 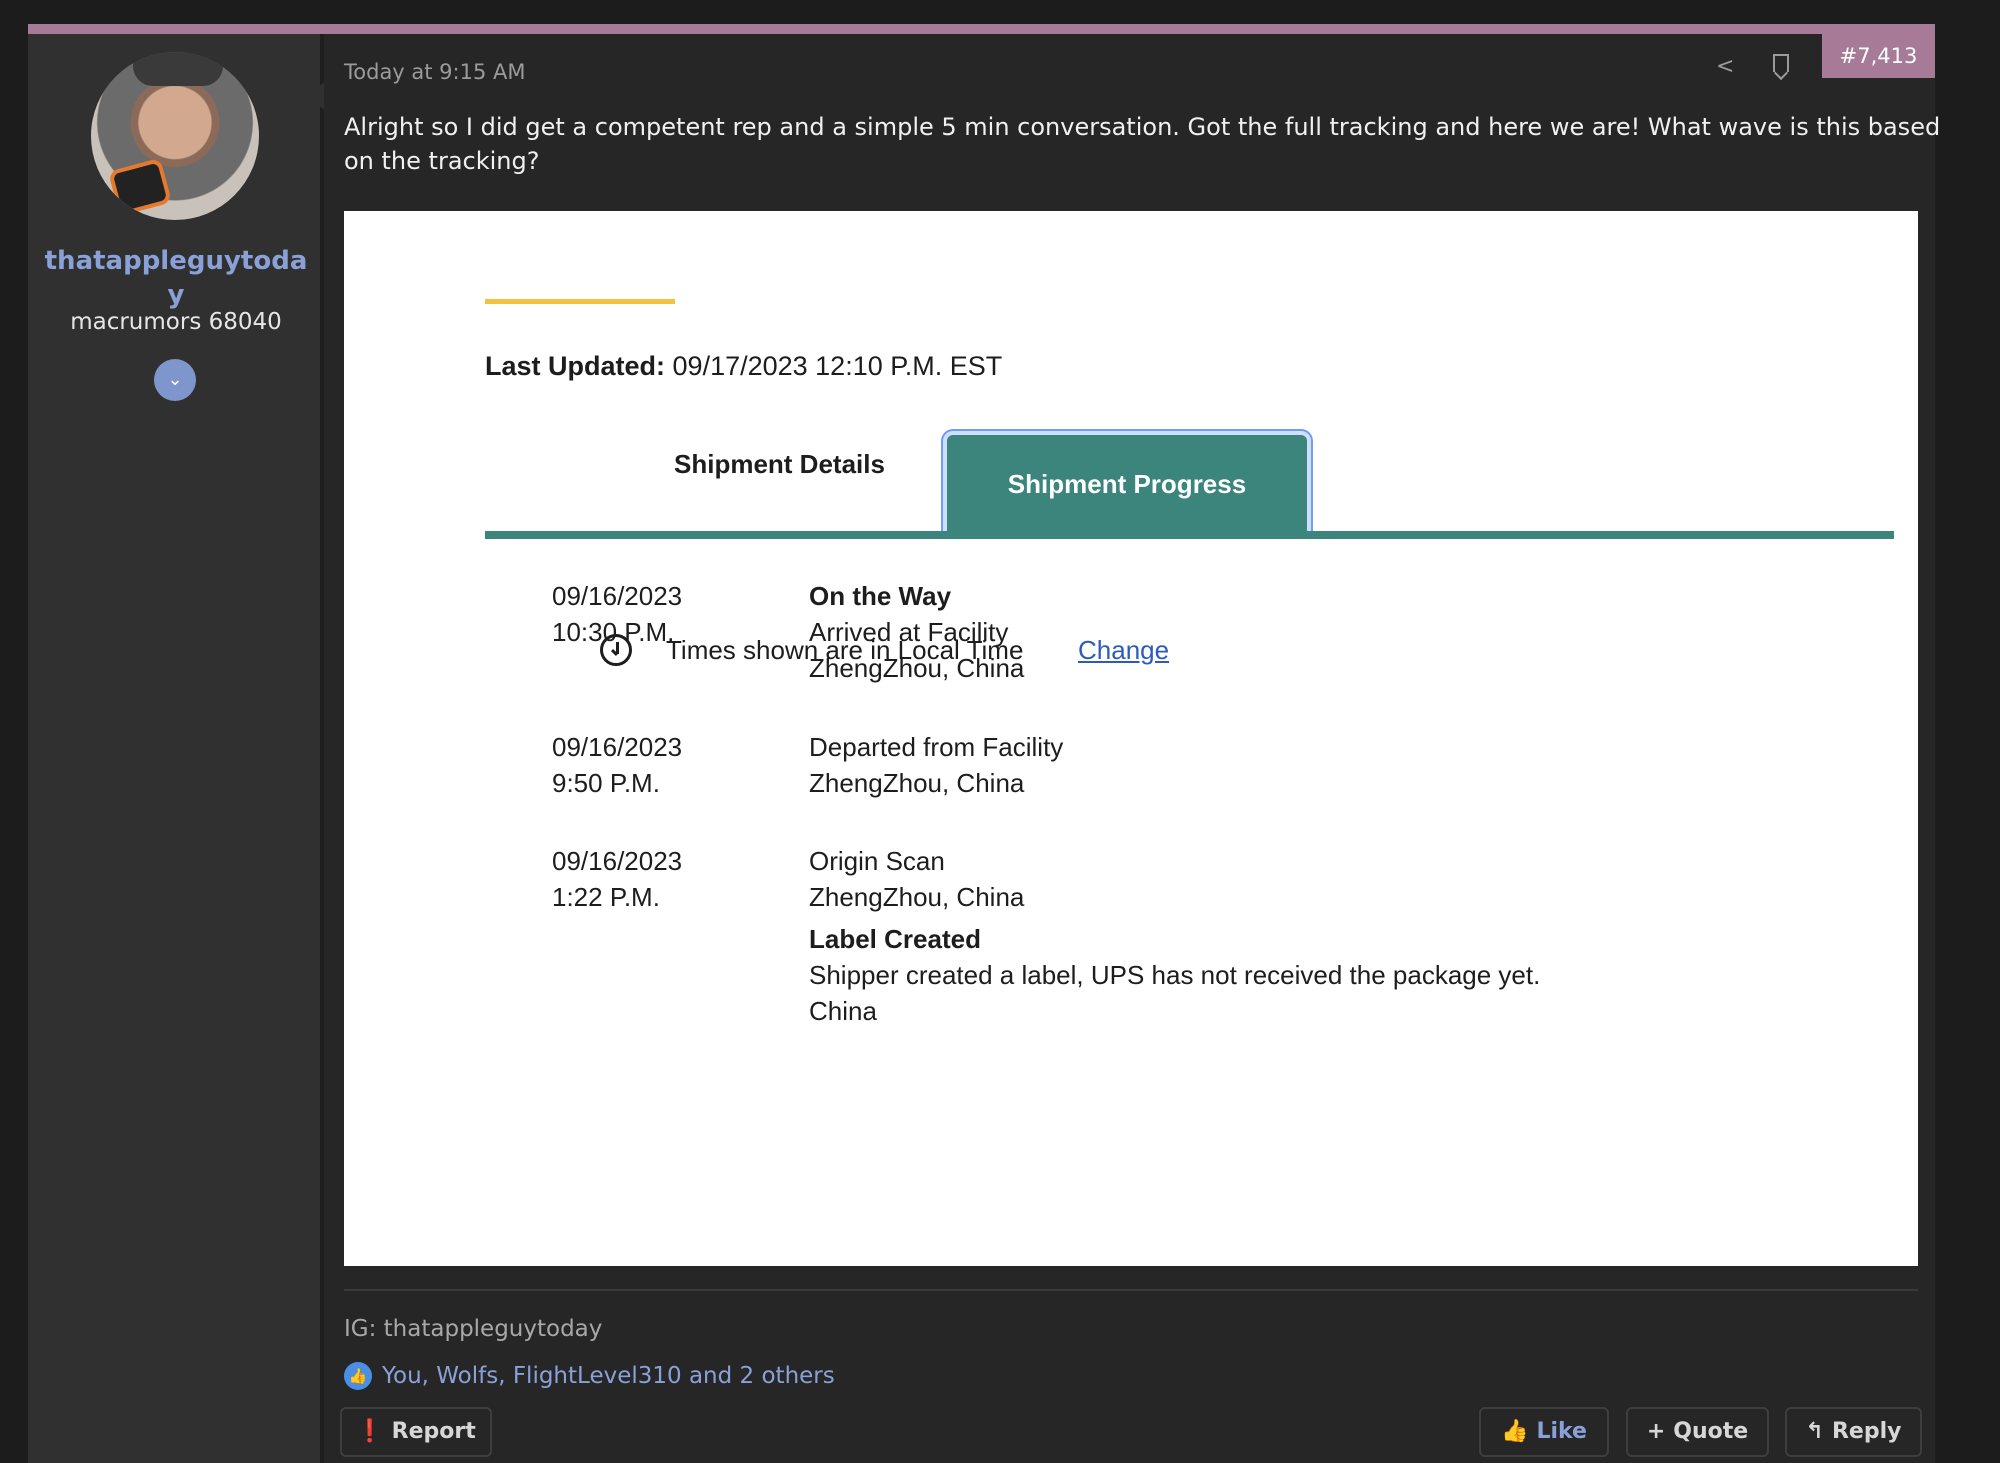 I want to click on signature: IG: thatappleguytoday, so click(x=473, y=1329).